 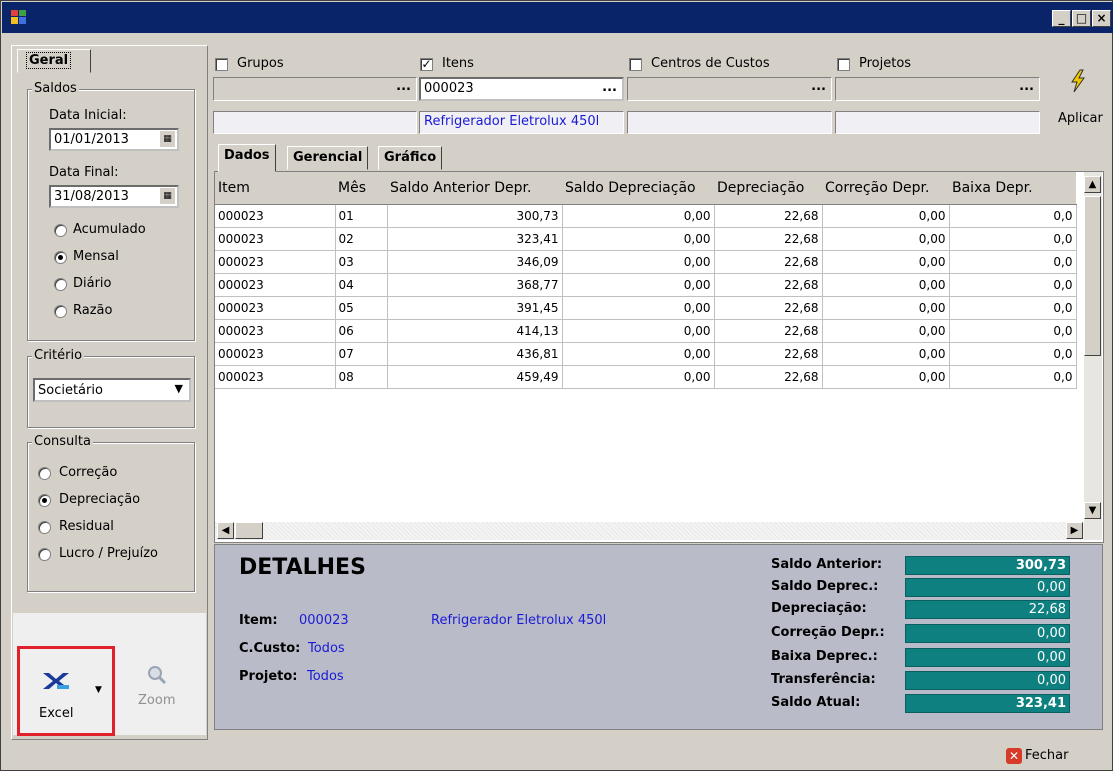 I want to click on scroll-right-button: ▶, so click(x=1074, y=530).